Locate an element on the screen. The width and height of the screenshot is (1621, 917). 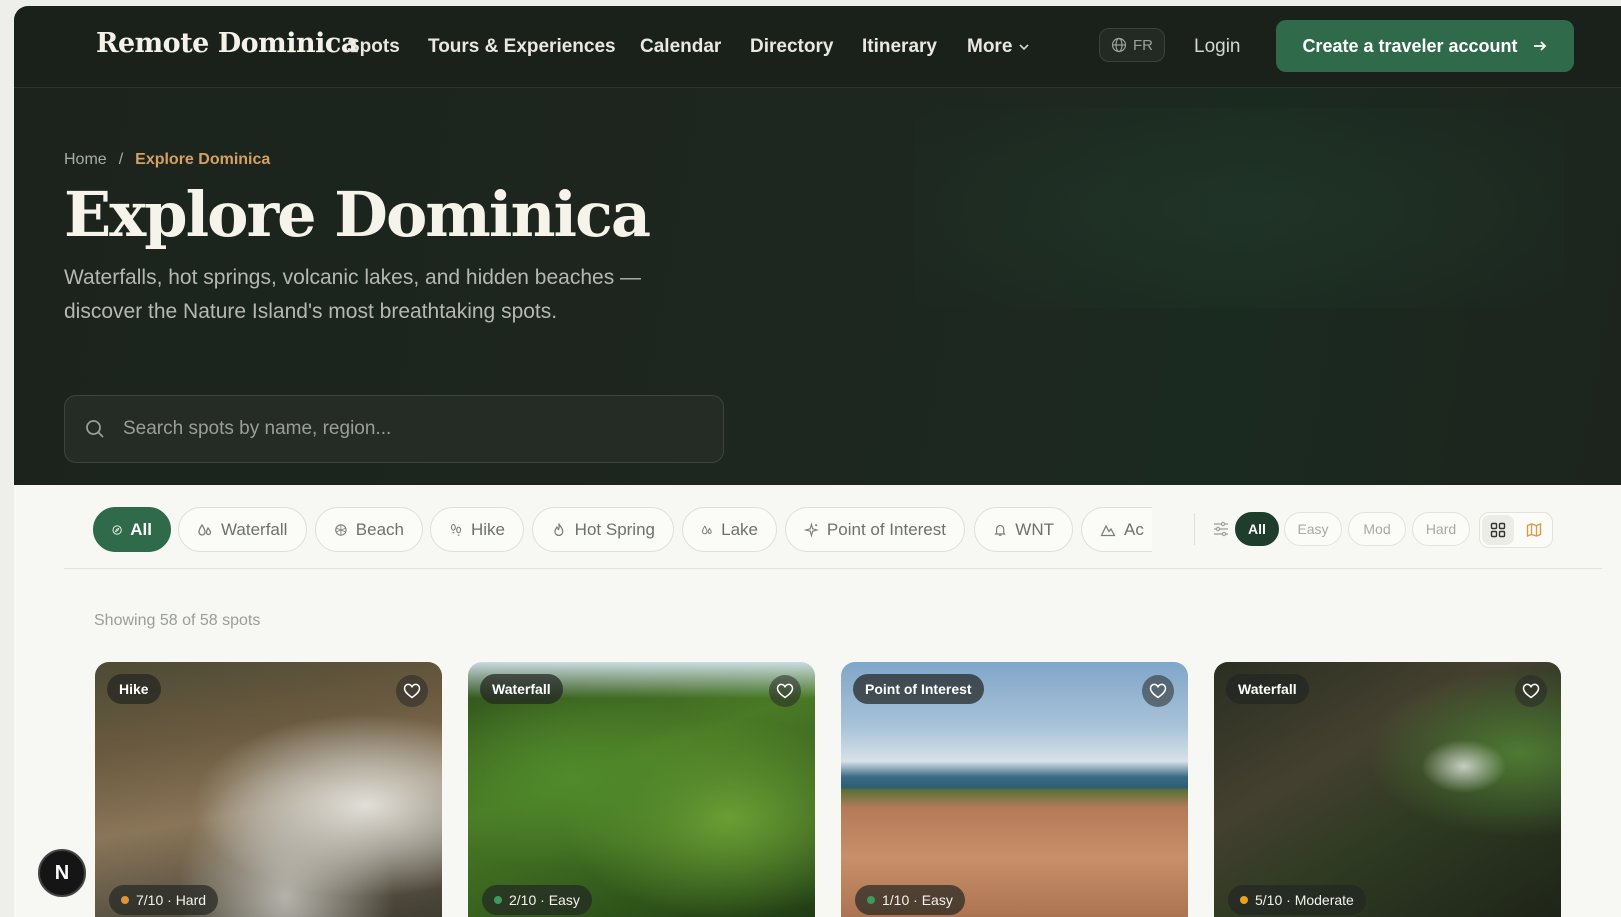
shell-icon is located at coordinates (341, 529).